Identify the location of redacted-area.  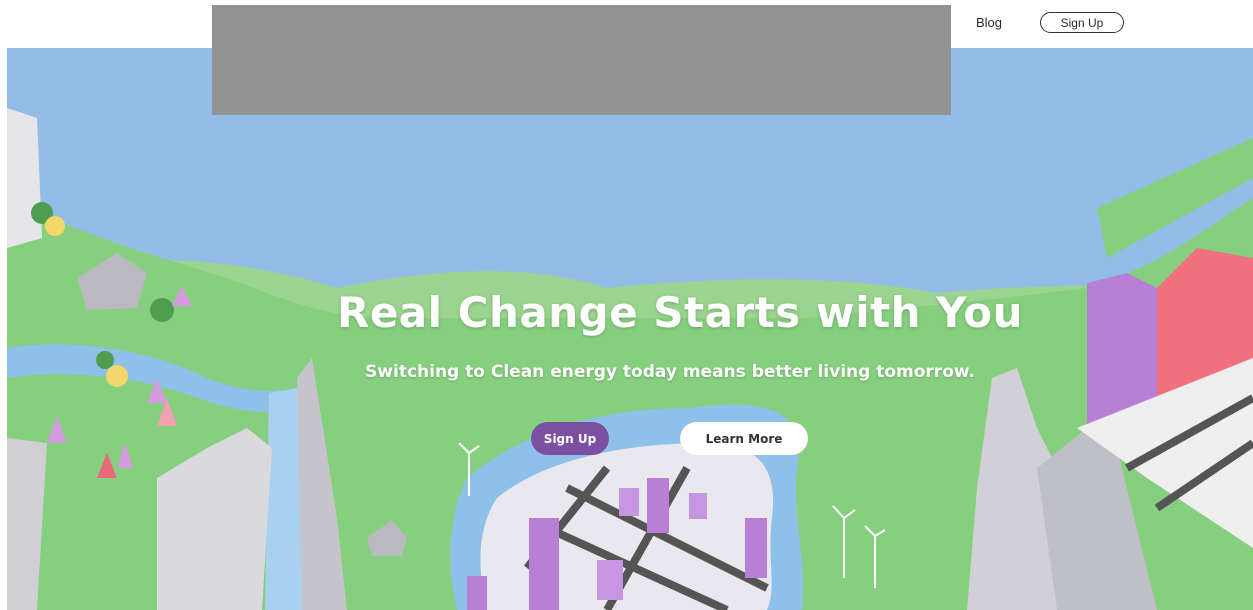
(581, 60).